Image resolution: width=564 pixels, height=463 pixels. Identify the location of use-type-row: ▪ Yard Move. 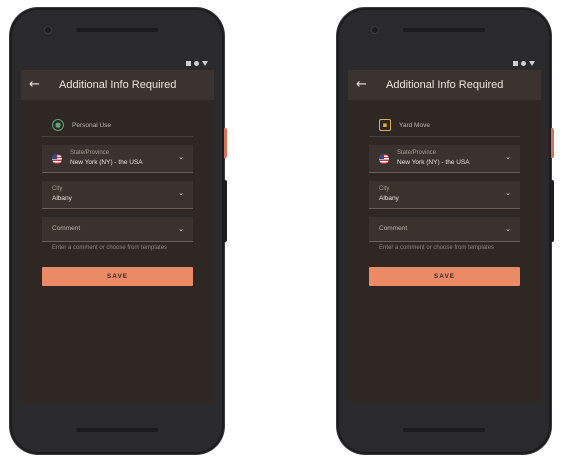
(444, 125).